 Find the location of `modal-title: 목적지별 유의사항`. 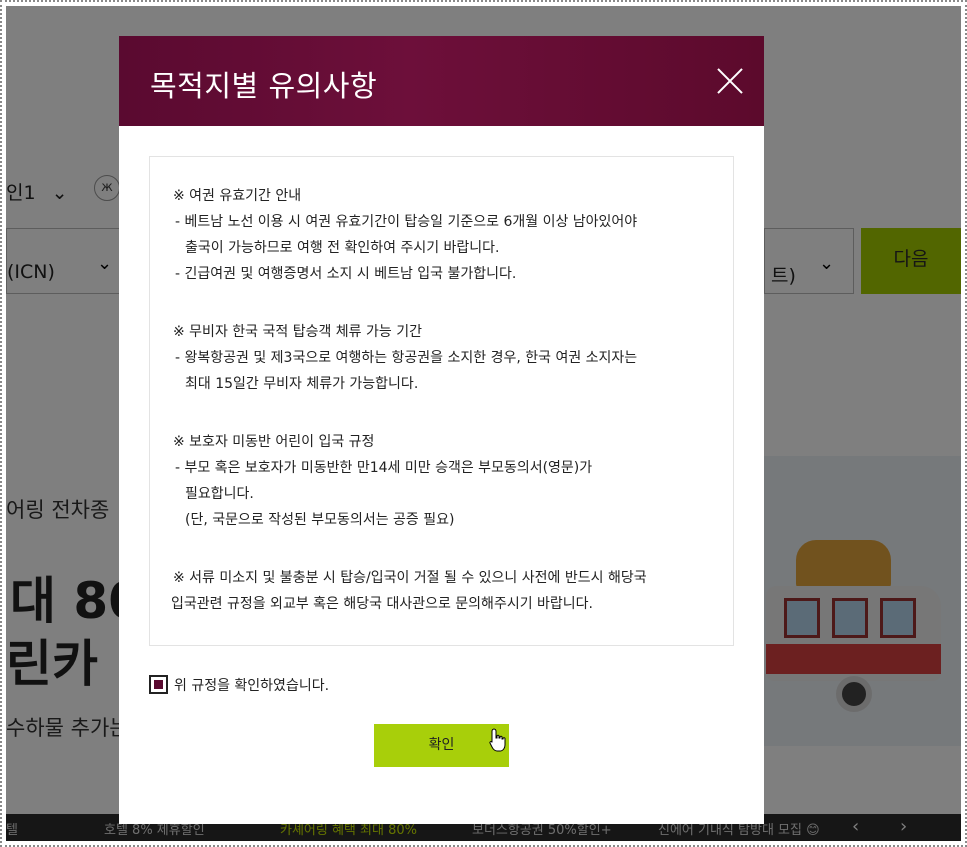

modal-title: 목적지별 유의사항 is located at coordinates (264, 86).